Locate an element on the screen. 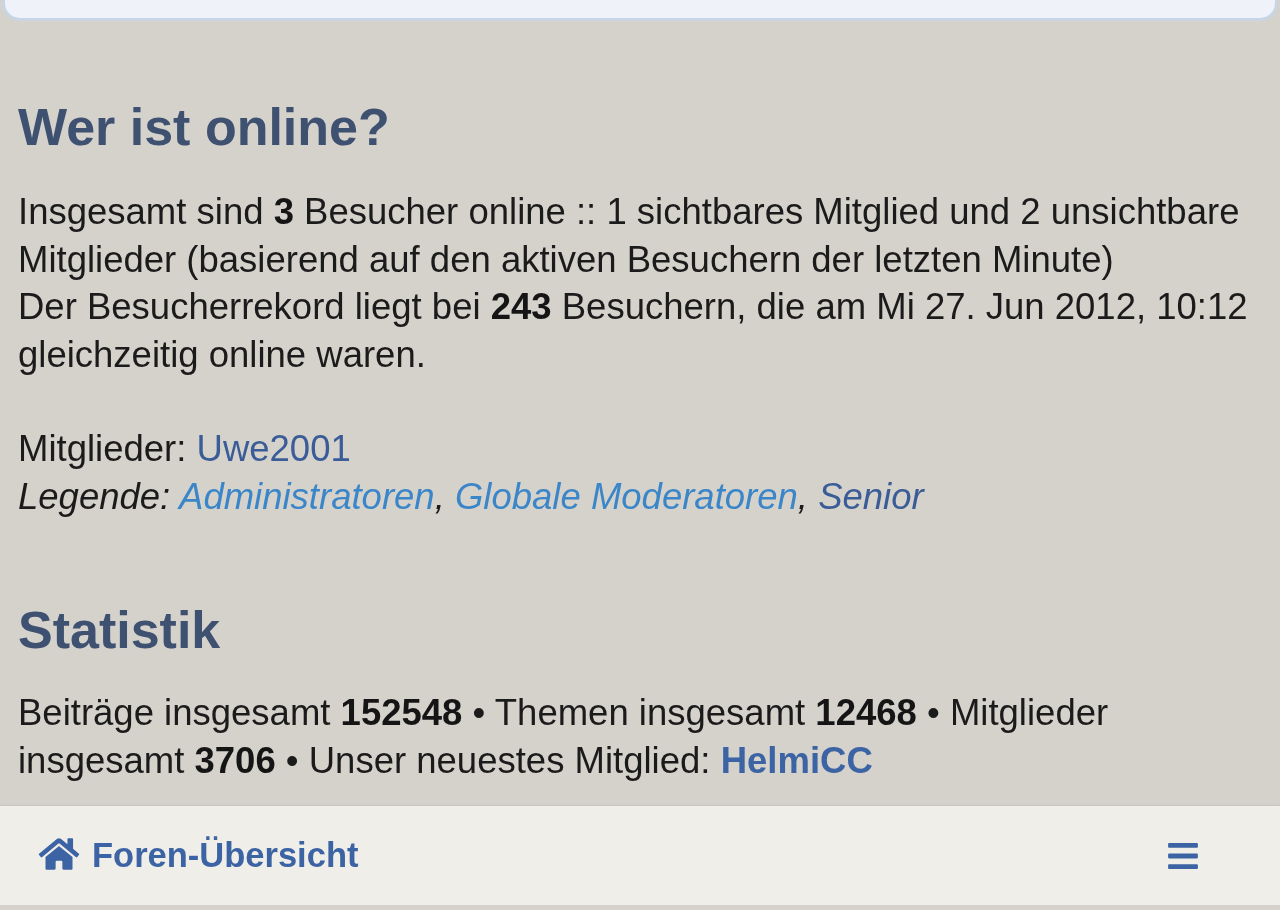  section-heading: Wer ist online? is located at coordinates (204, 127).